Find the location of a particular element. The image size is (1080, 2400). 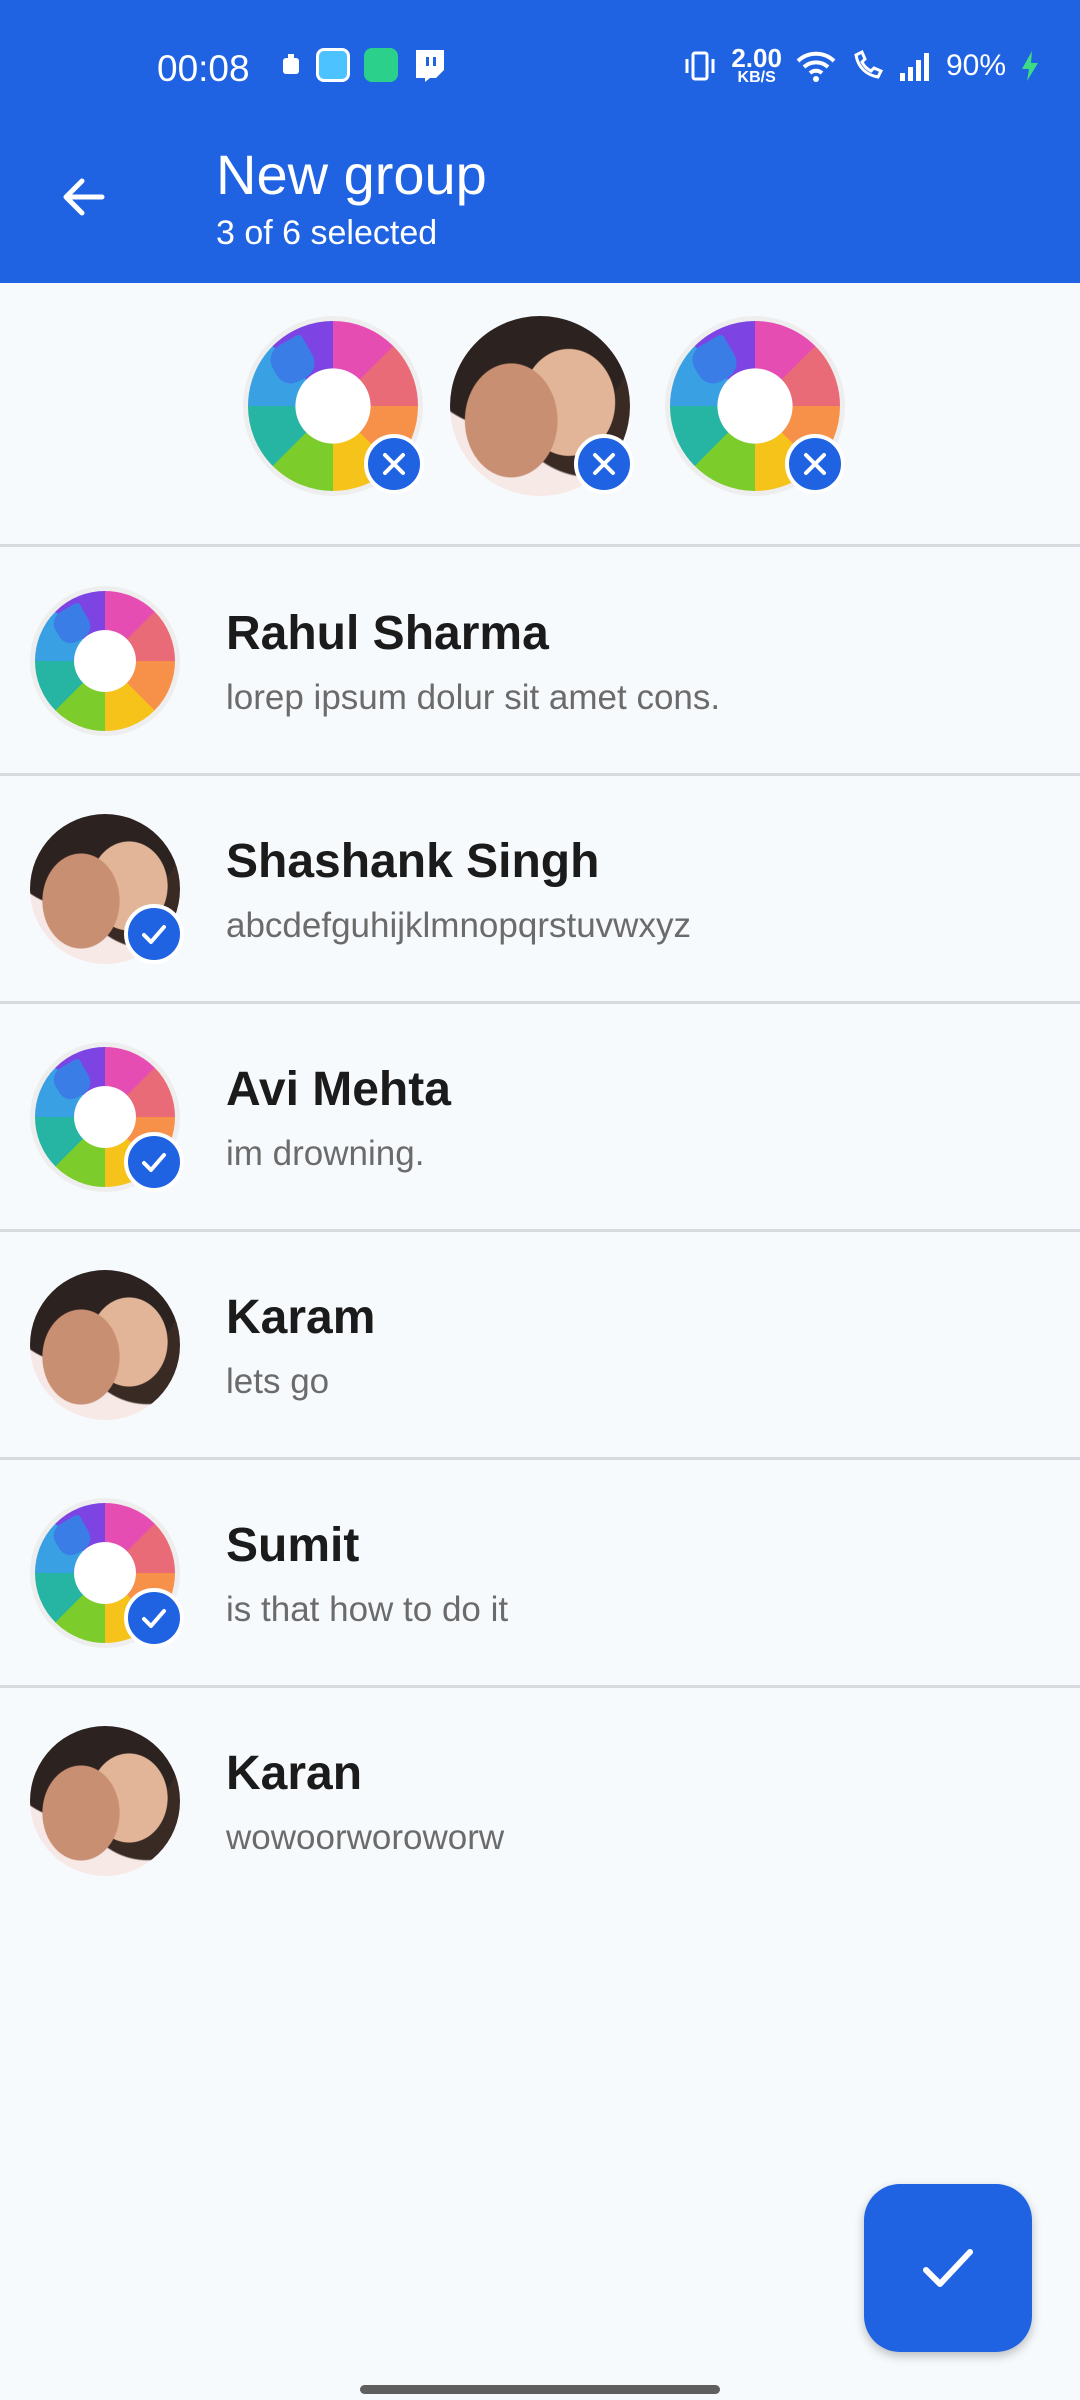

battery-percent: 90% is located at coordinates (975, 65).